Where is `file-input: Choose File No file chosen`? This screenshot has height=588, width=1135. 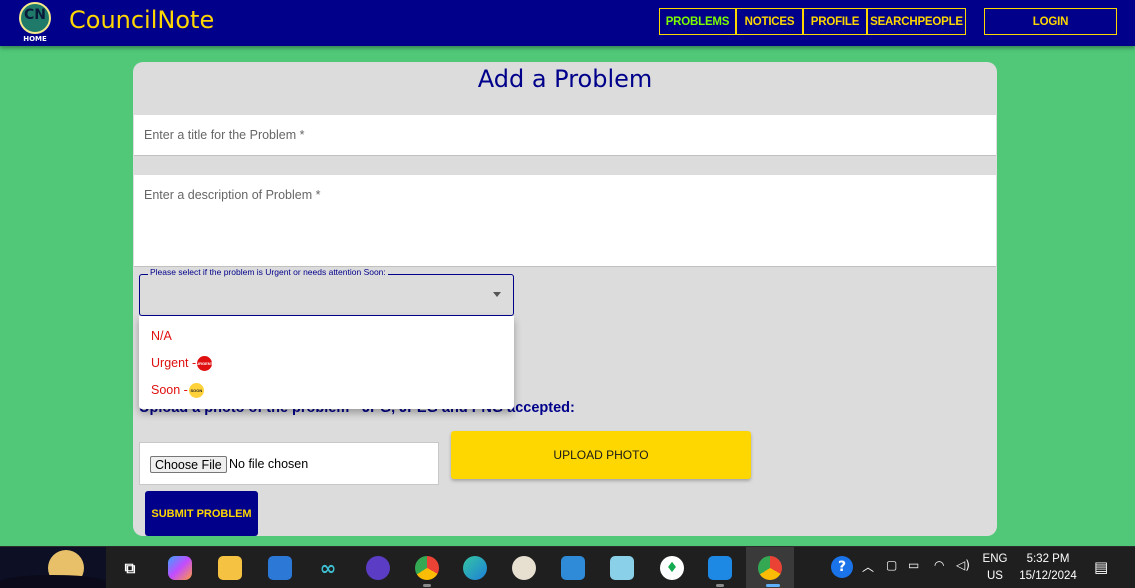 file-input: Choose File No file chosen is located at coordinates (289, 463).